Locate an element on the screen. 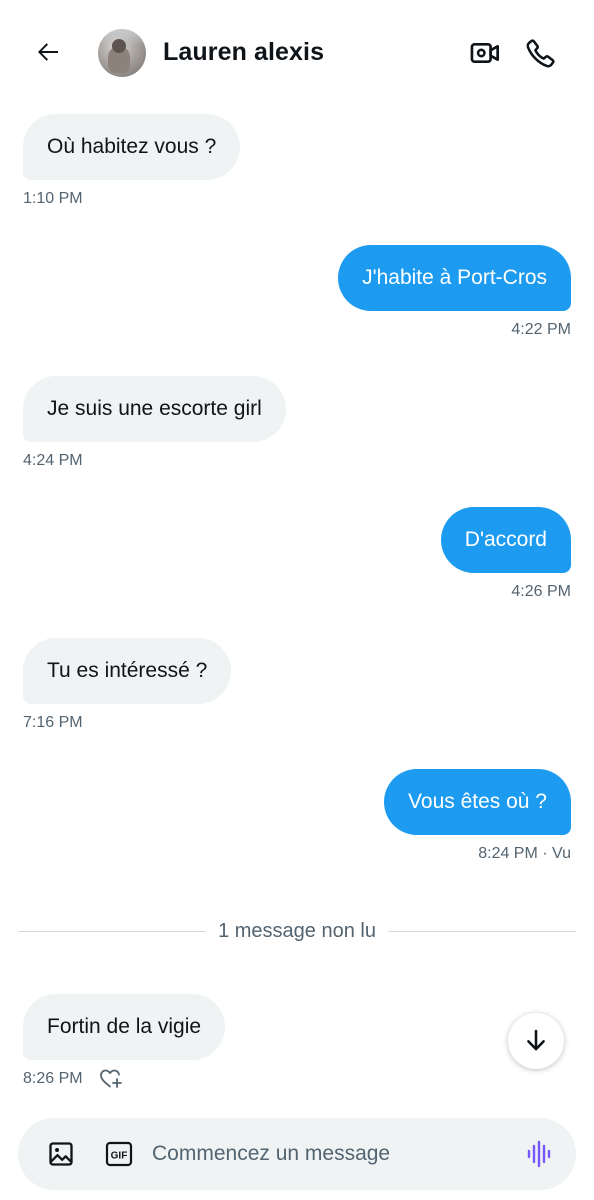 The width and height of the screenshot is (594, 1200). scroll-to-bottom-button is located at coordinates (536, 1041).